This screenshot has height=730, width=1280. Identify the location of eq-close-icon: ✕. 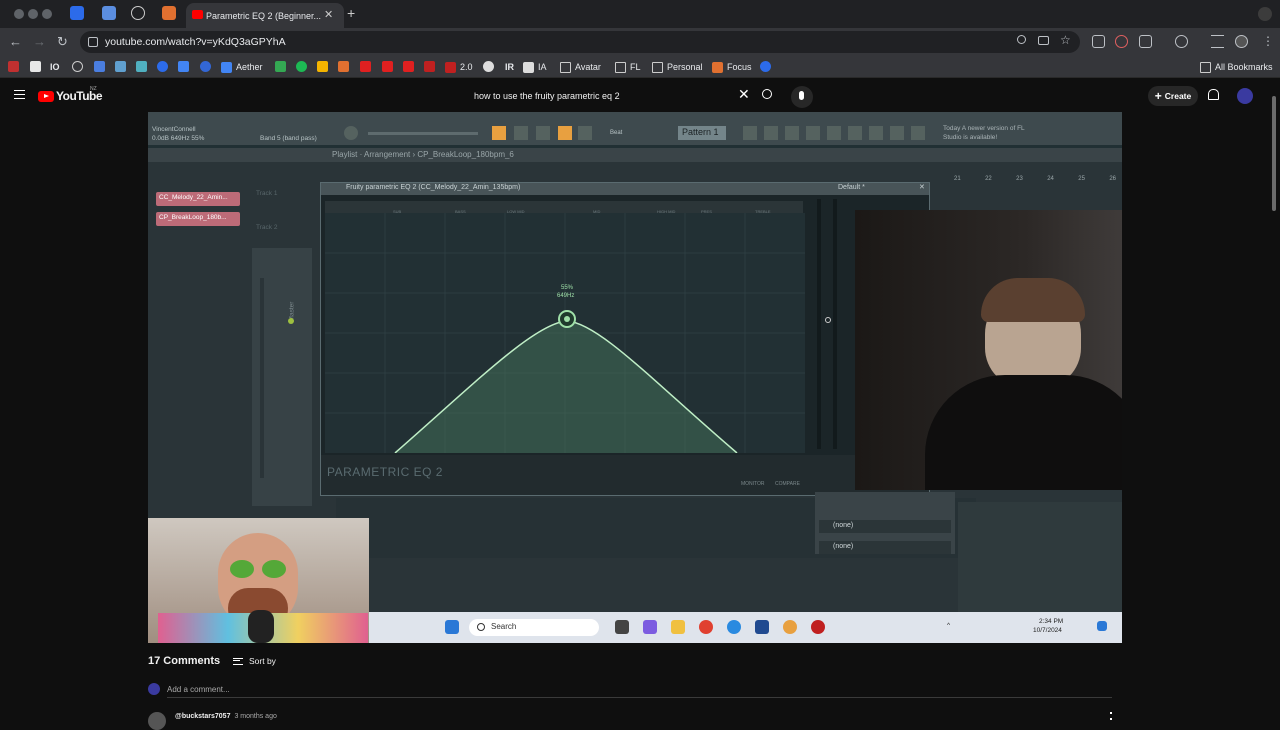
(922, 187).